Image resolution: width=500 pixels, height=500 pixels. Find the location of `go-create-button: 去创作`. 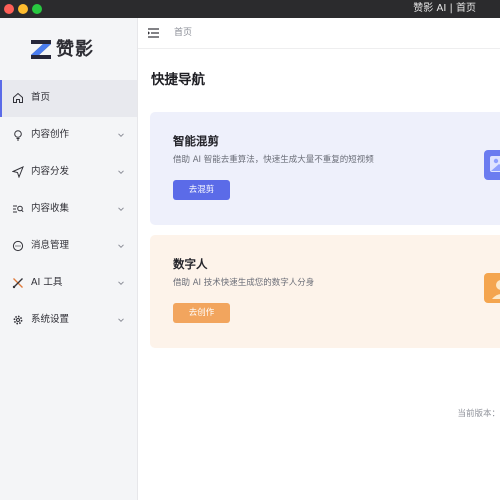

go-create-button: 去创作 is located at coordinates (201, 313).